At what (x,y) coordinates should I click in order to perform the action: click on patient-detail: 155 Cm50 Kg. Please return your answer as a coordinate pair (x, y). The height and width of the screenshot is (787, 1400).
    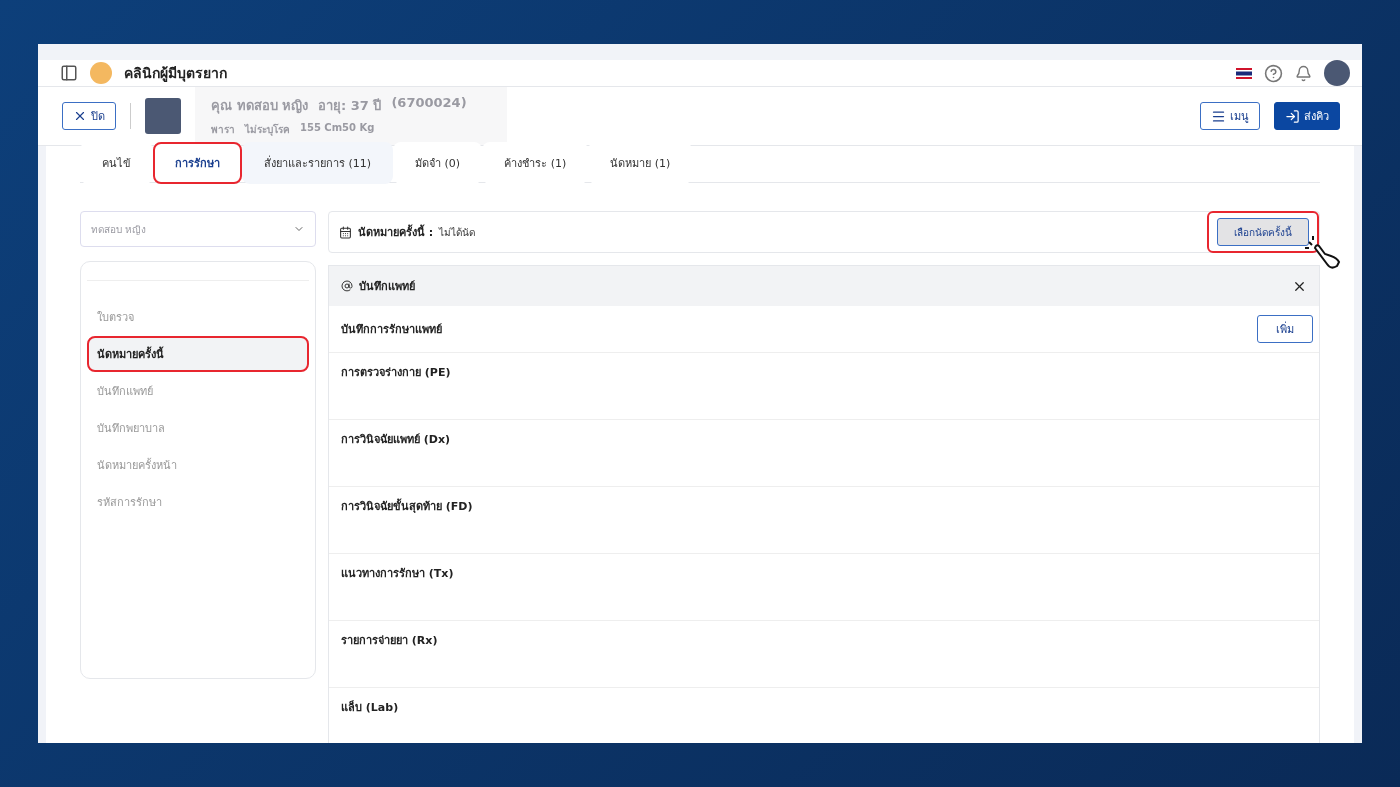
    Looking at the image, I should click on (337, 128).